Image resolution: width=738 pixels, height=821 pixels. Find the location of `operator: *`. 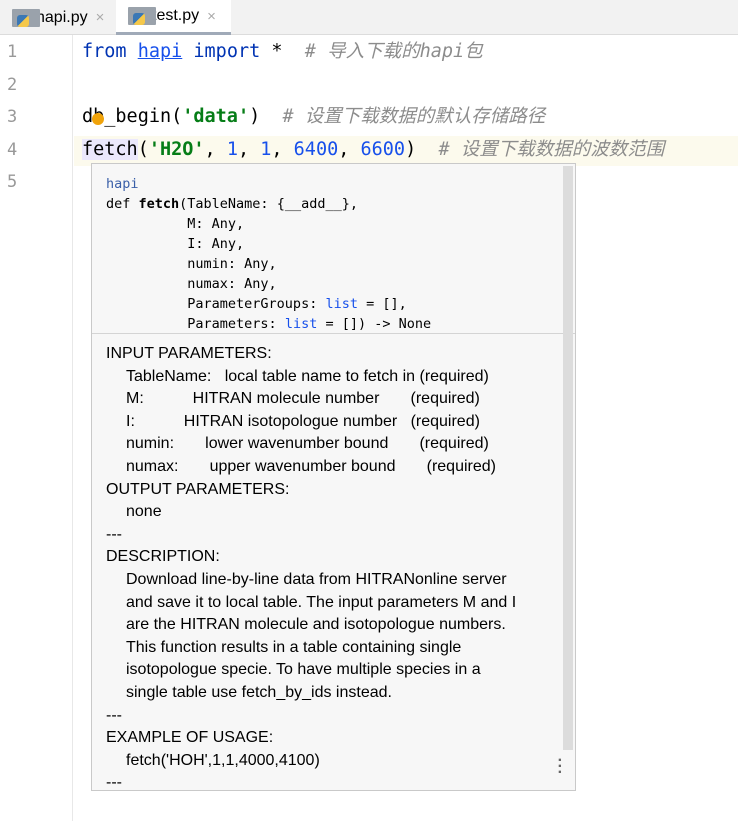

operator: * is located at coordinates (277, 51).